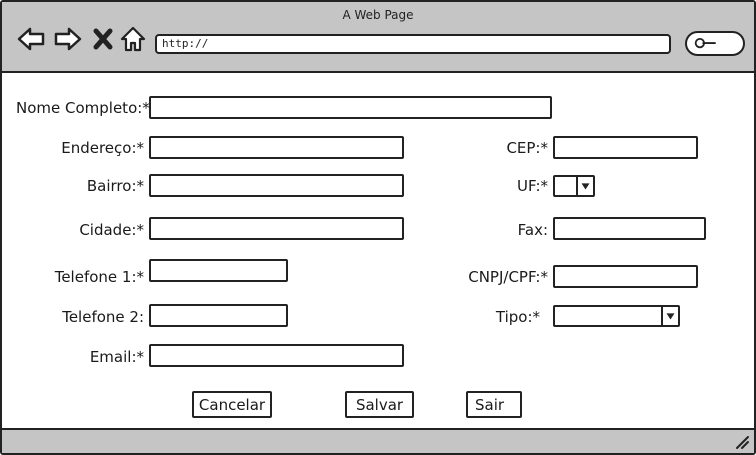 The image size is (756, 455). What do you see at coordinates (218, 315) in the screenshot?
I see `telefone2-field` at bounding box center [218, 315].